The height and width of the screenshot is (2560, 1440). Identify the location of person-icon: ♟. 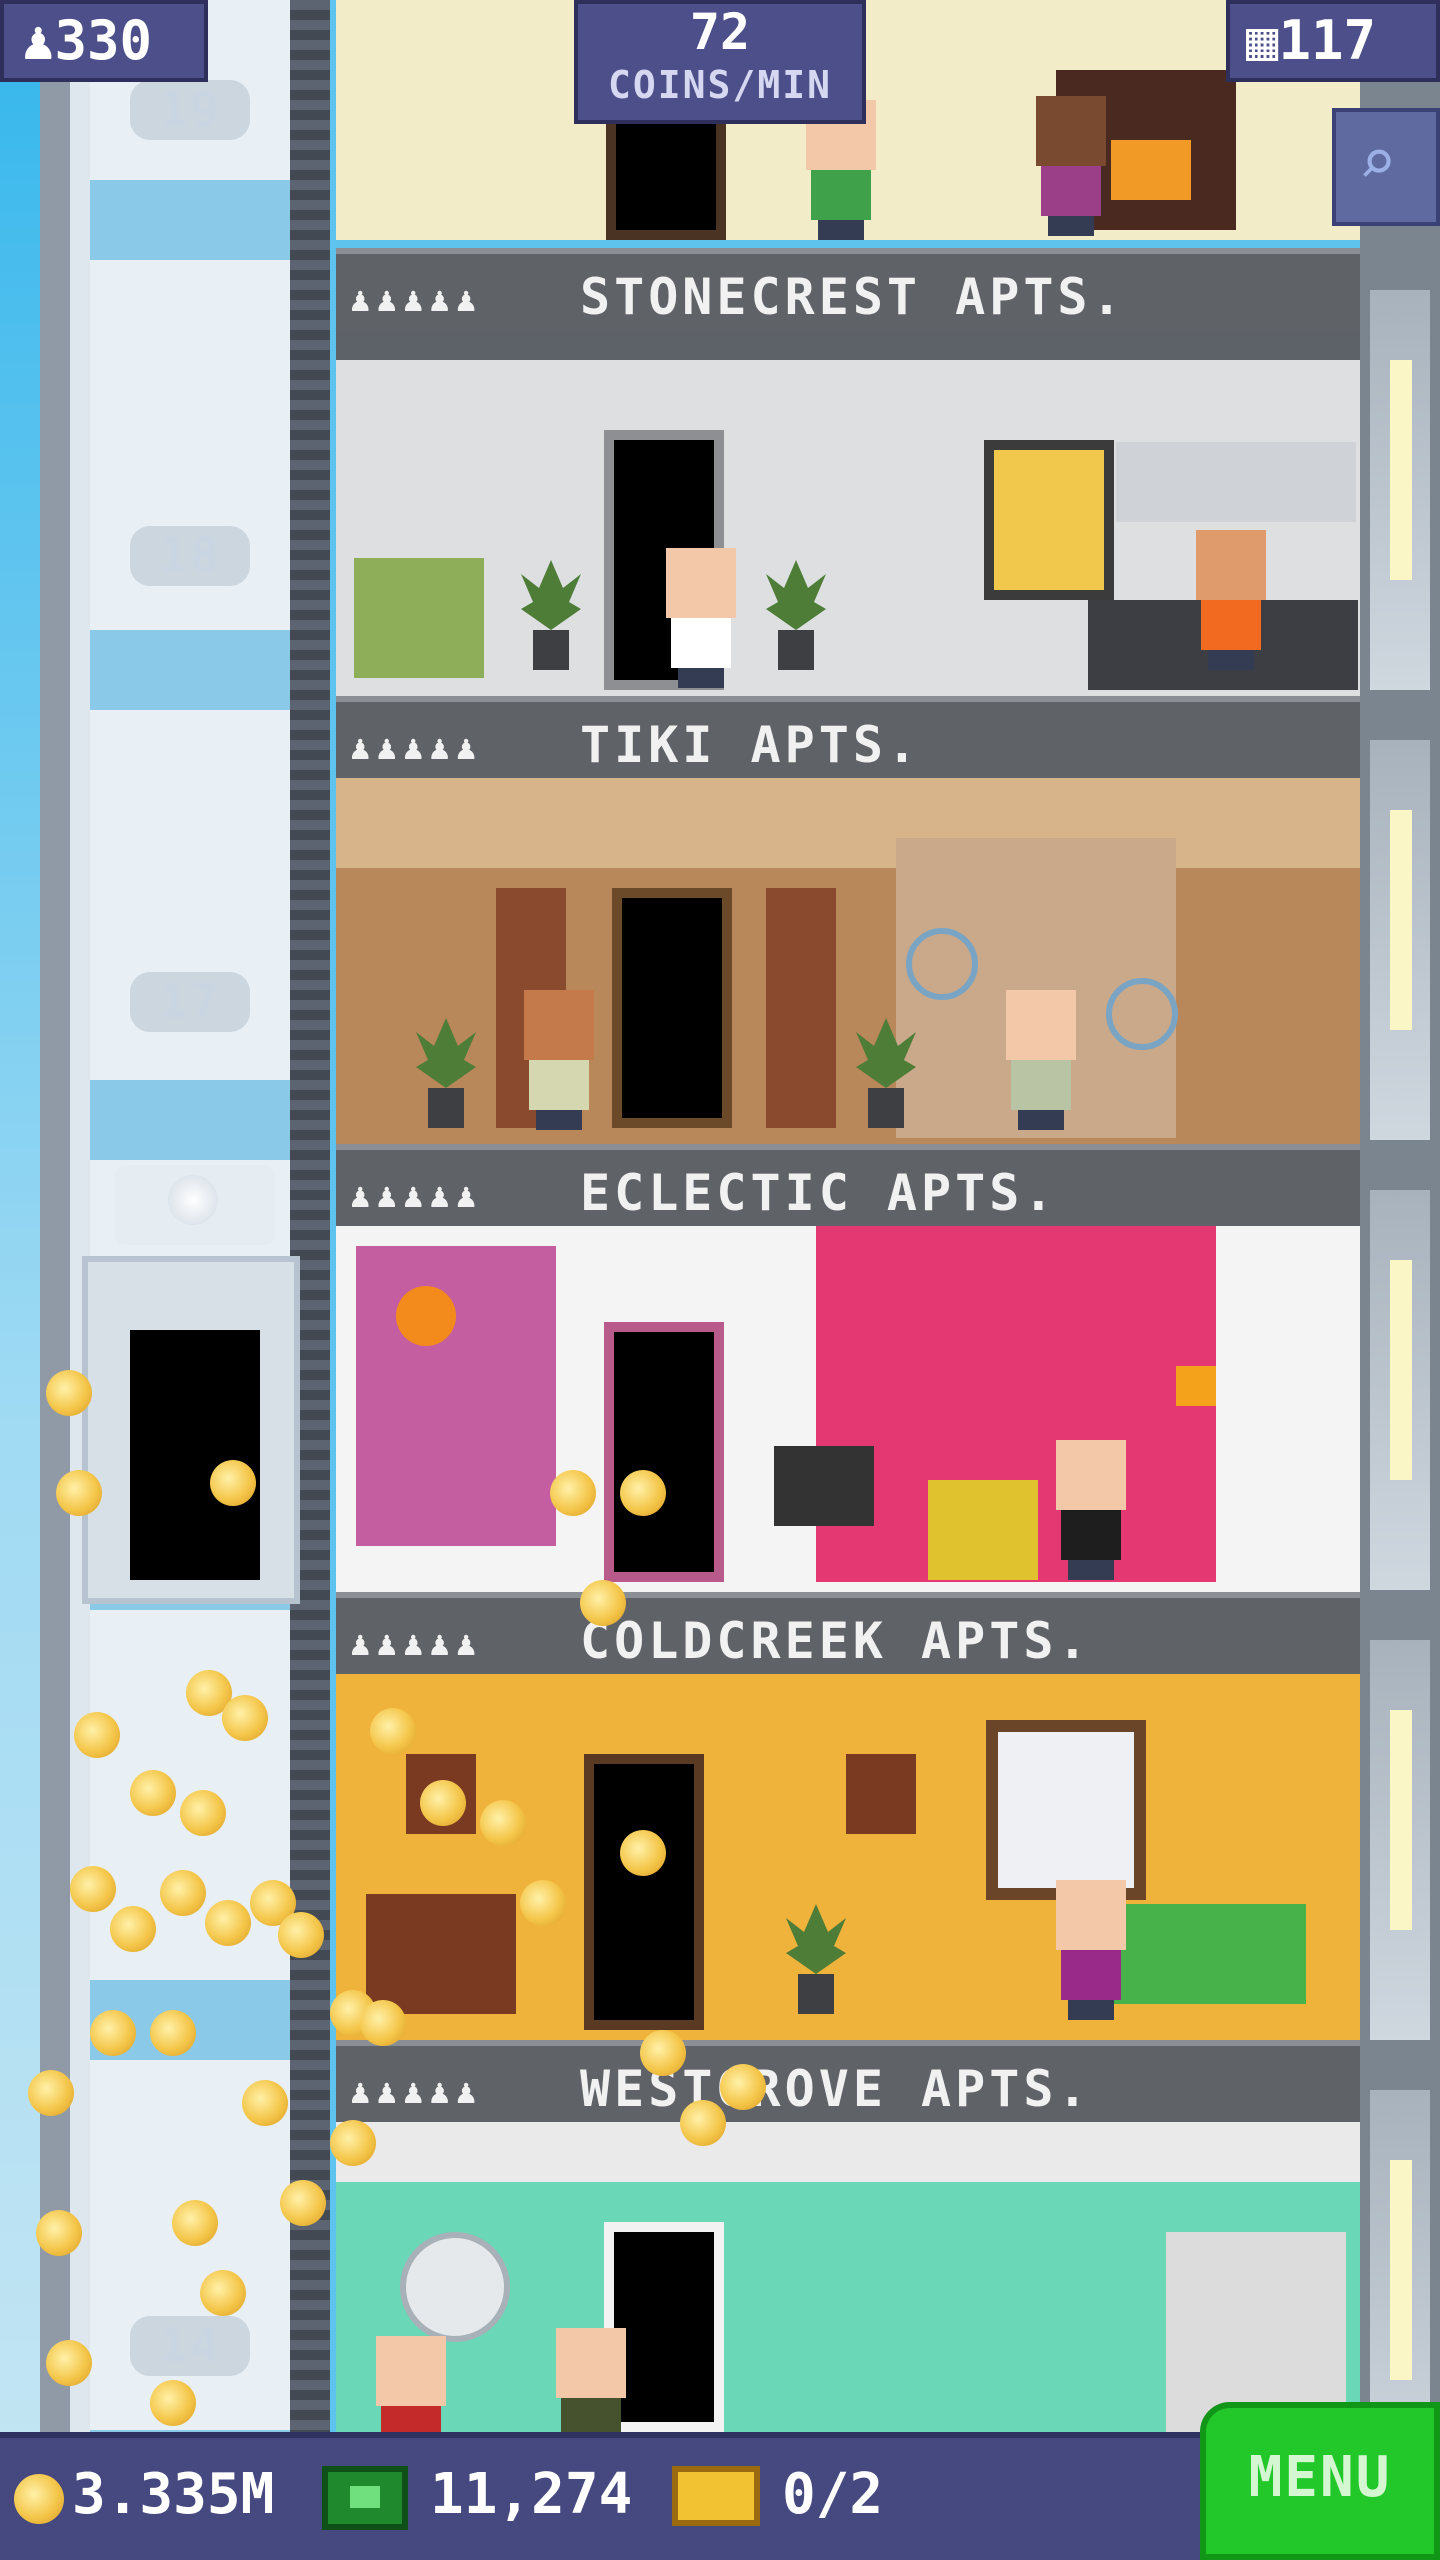
(38, 40).